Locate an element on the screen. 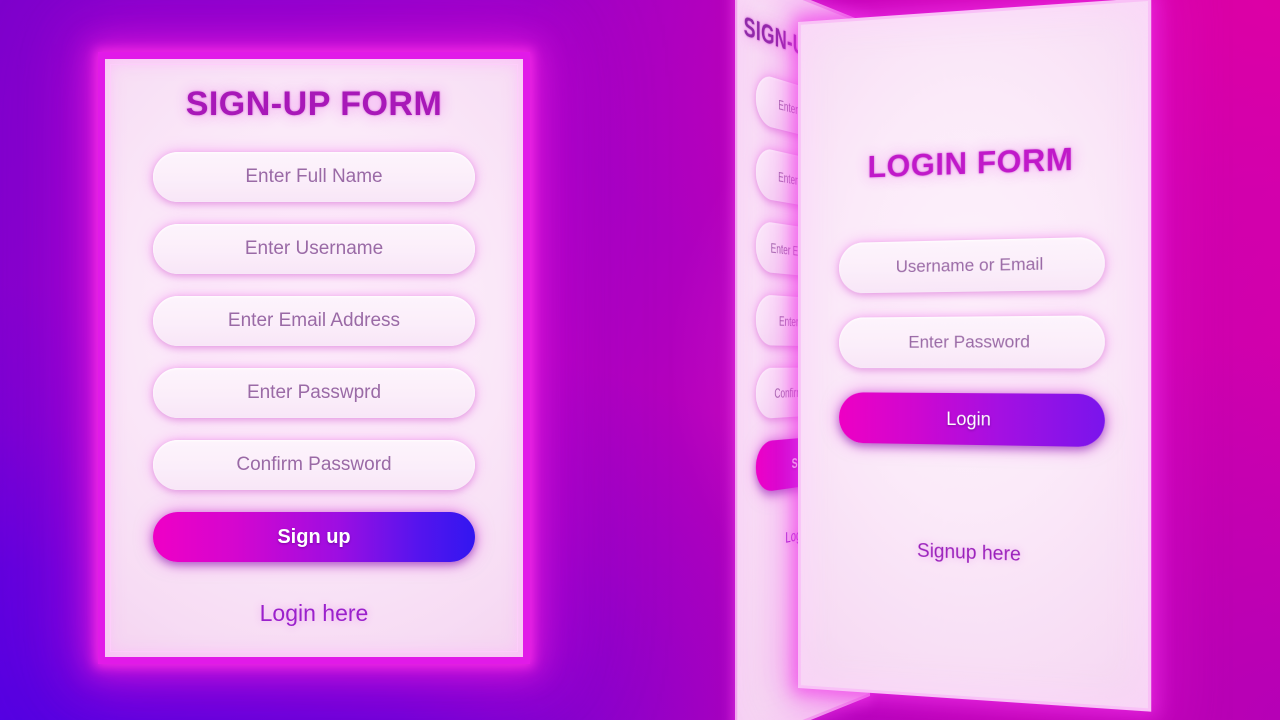 This screenshot has height=720, width=1280. login-submit-label: Login is located at coordinates (968, 418).